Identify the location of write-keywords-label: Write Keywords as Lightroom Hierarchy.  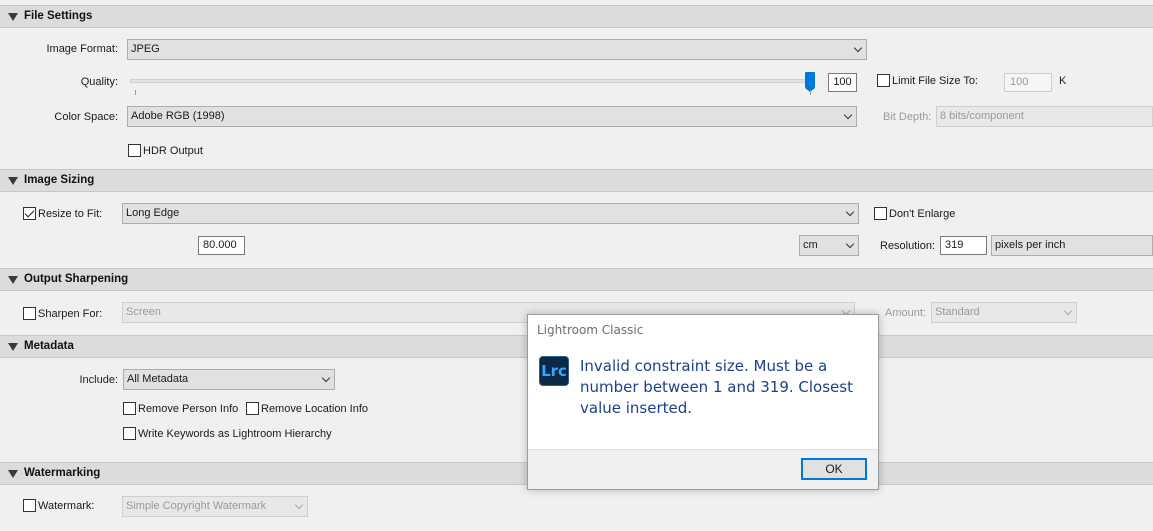
(235, 434).